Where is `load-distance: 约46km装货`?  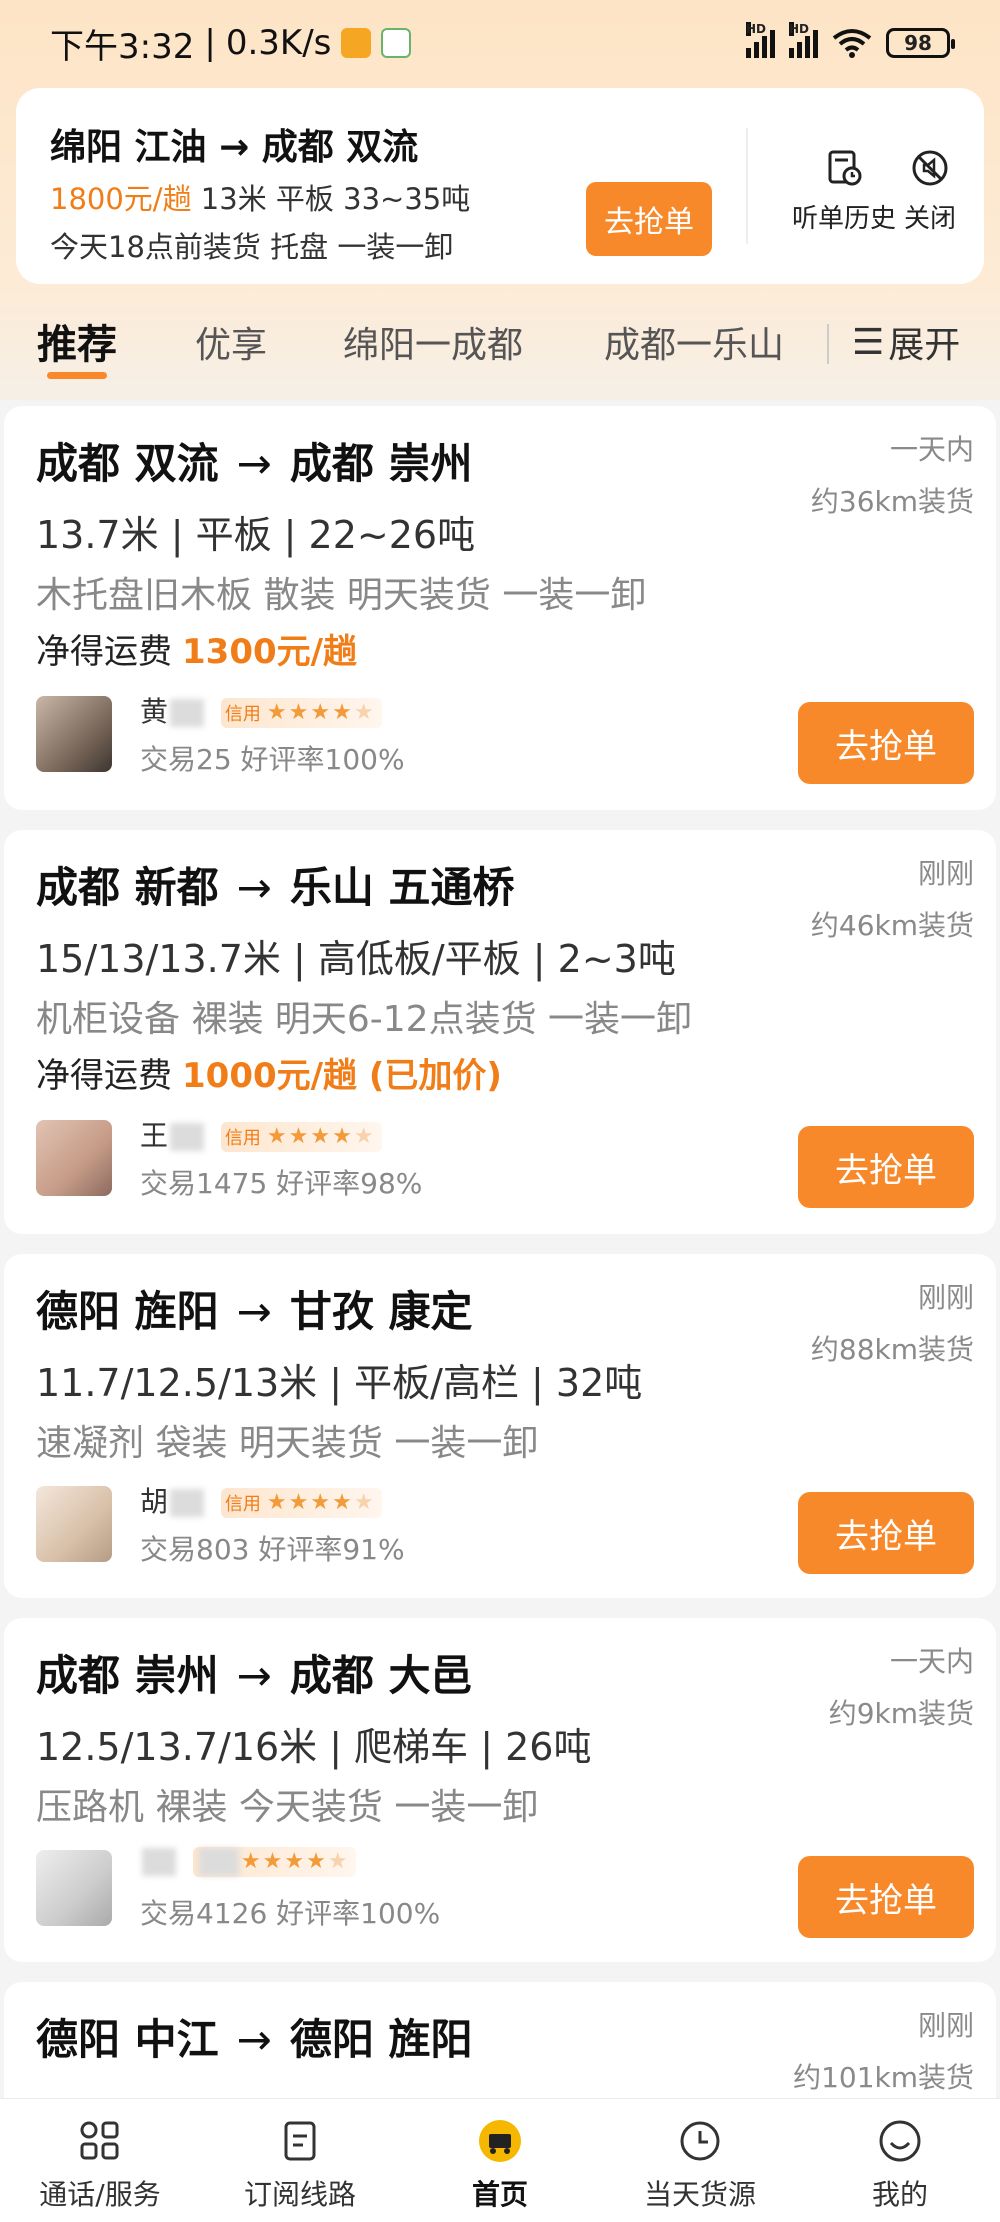 load-distance: 约46km装货 is located at coordinates (892, 925).